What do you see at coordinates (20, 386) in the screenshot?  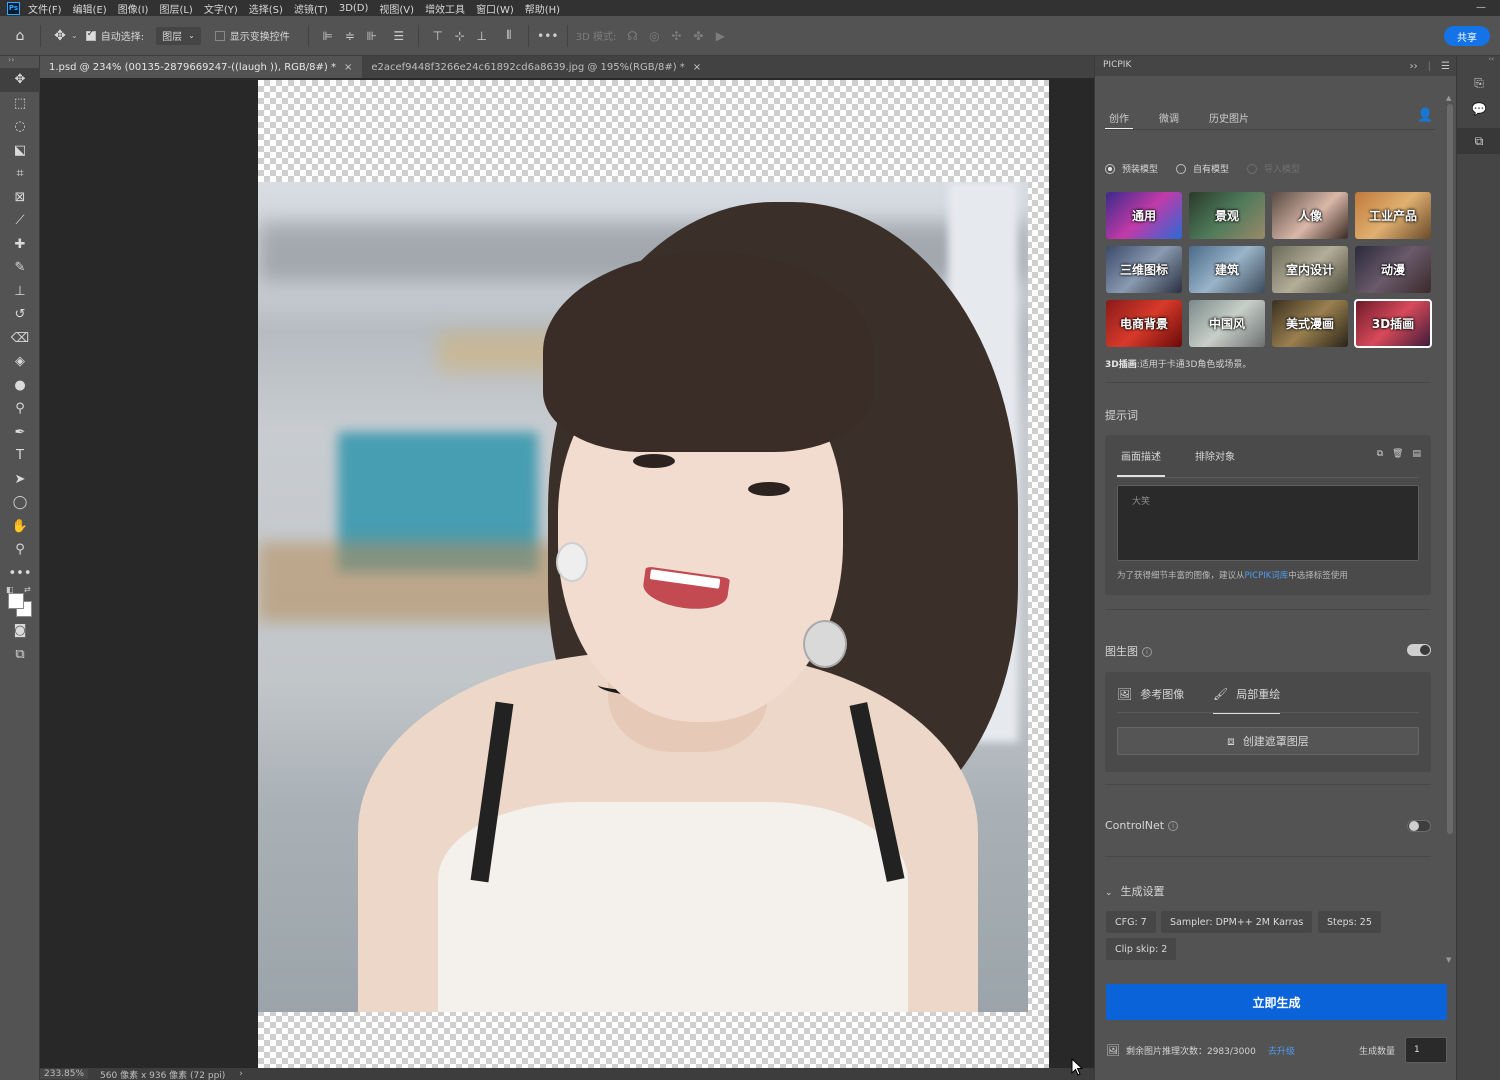 I see `blur-tool-icon: ●` at bounding box center [20, 386].